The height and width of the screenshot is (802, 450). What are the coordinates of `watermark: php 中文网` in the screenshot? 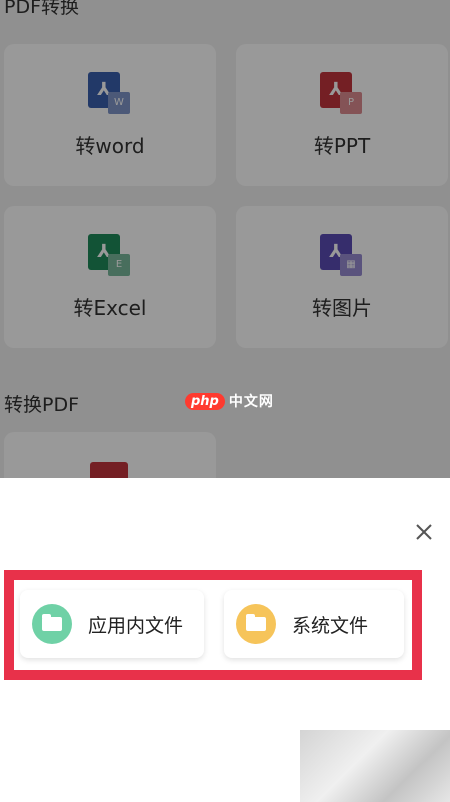 It's located at (229, 401).